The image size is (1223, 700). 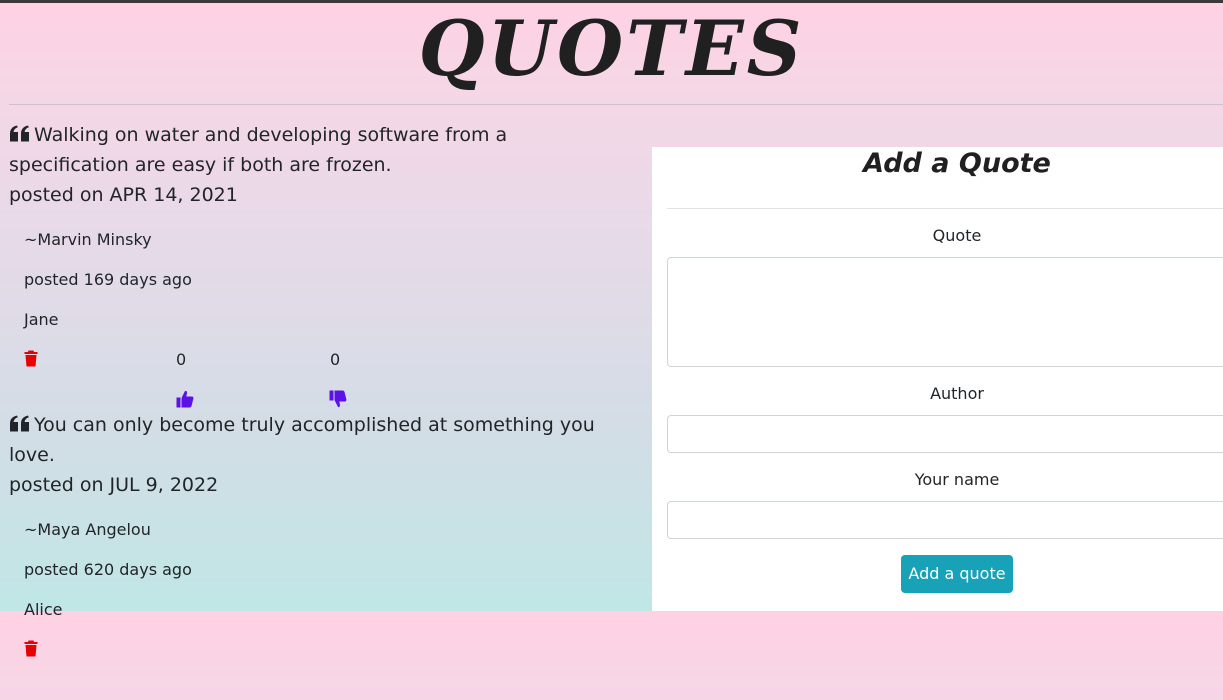 I want to click on quote-age: posted 620 days ago, so click(x=108, y=569).